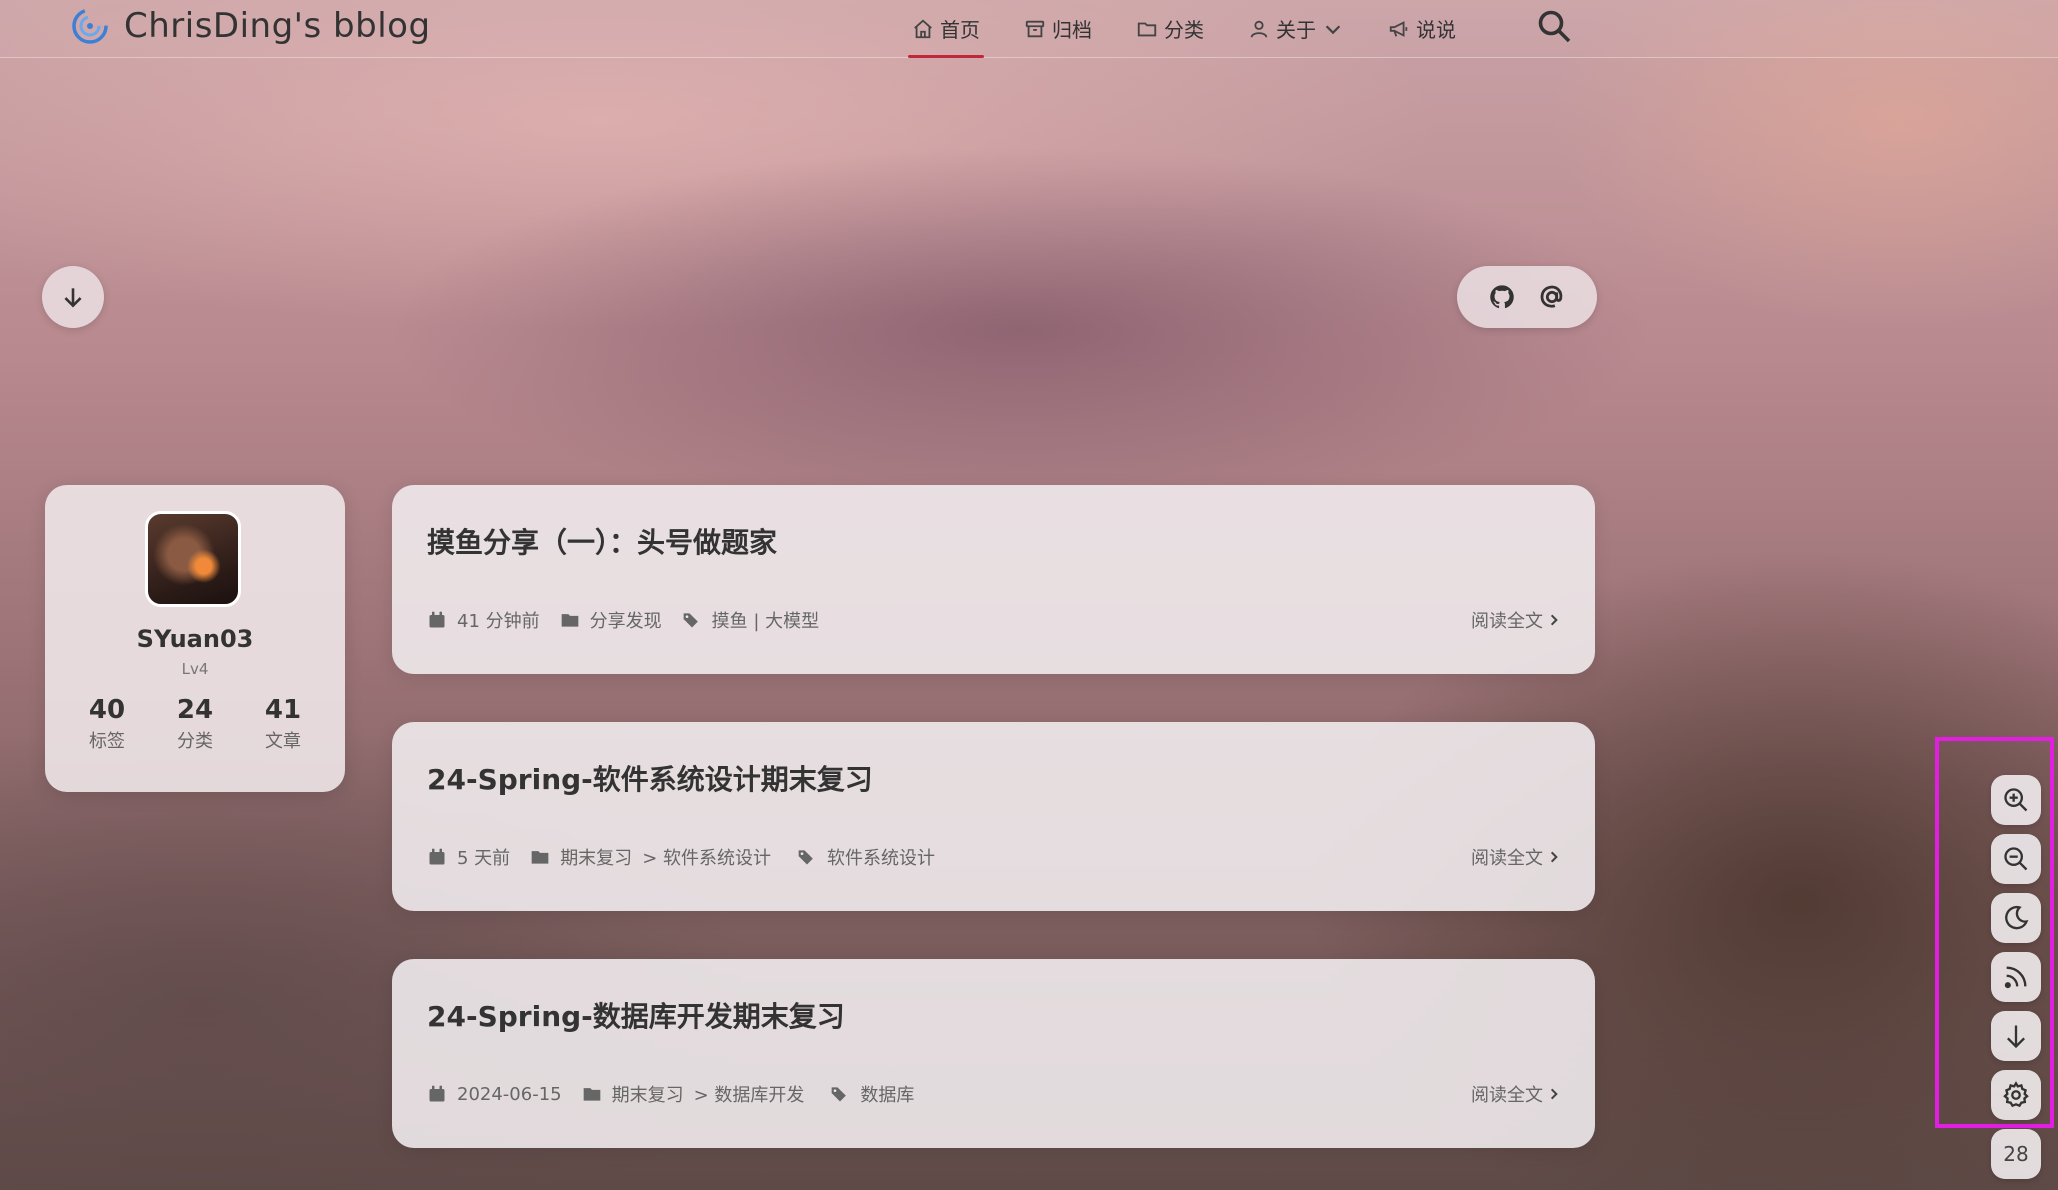 This screenshot has height=1190, width=2058. What do you see at coordinates (650, 778) in the screenshot?
I see `post-title: 24-Spring-软件系统设计期末复习` at bounding box center [650, 778].